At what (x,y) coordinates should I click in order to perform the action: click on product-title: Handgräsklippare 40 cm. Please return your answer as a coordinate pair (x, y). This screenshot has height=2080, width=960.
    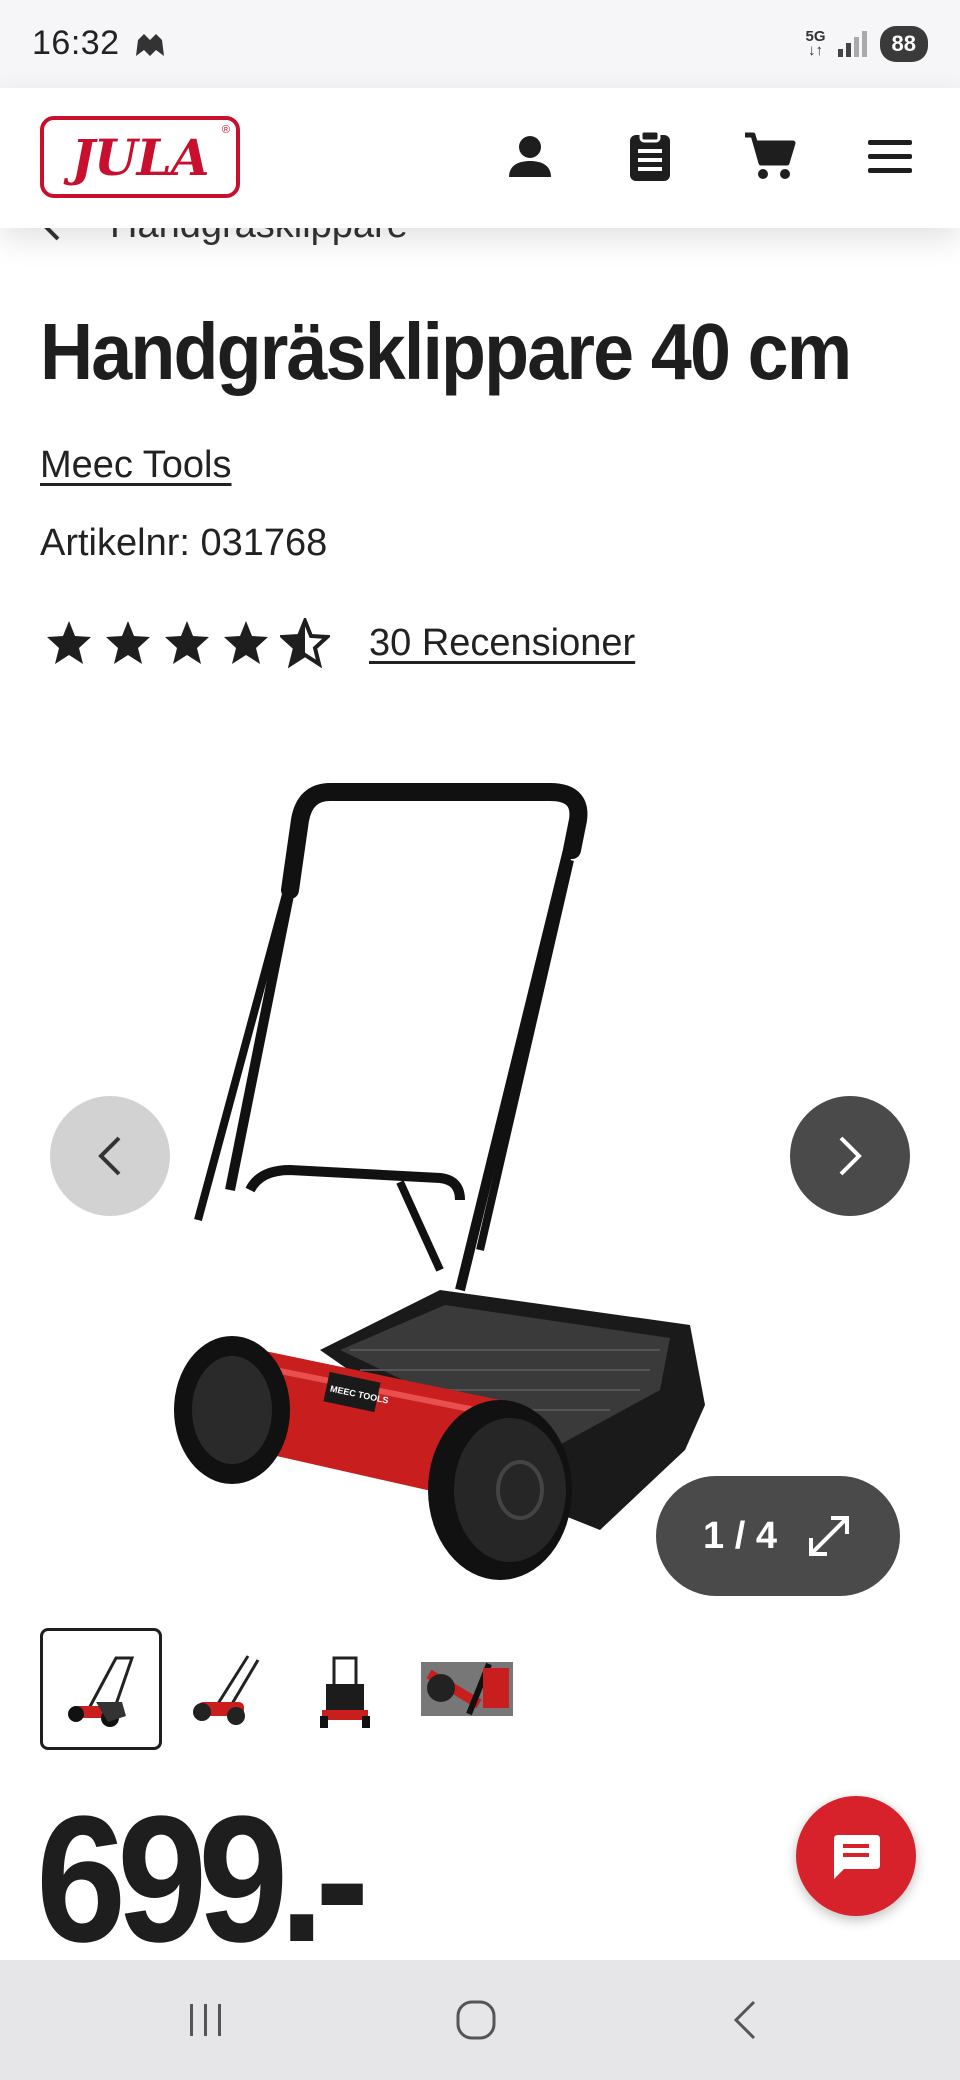
    Looking at the image, I should click on (446, 351).